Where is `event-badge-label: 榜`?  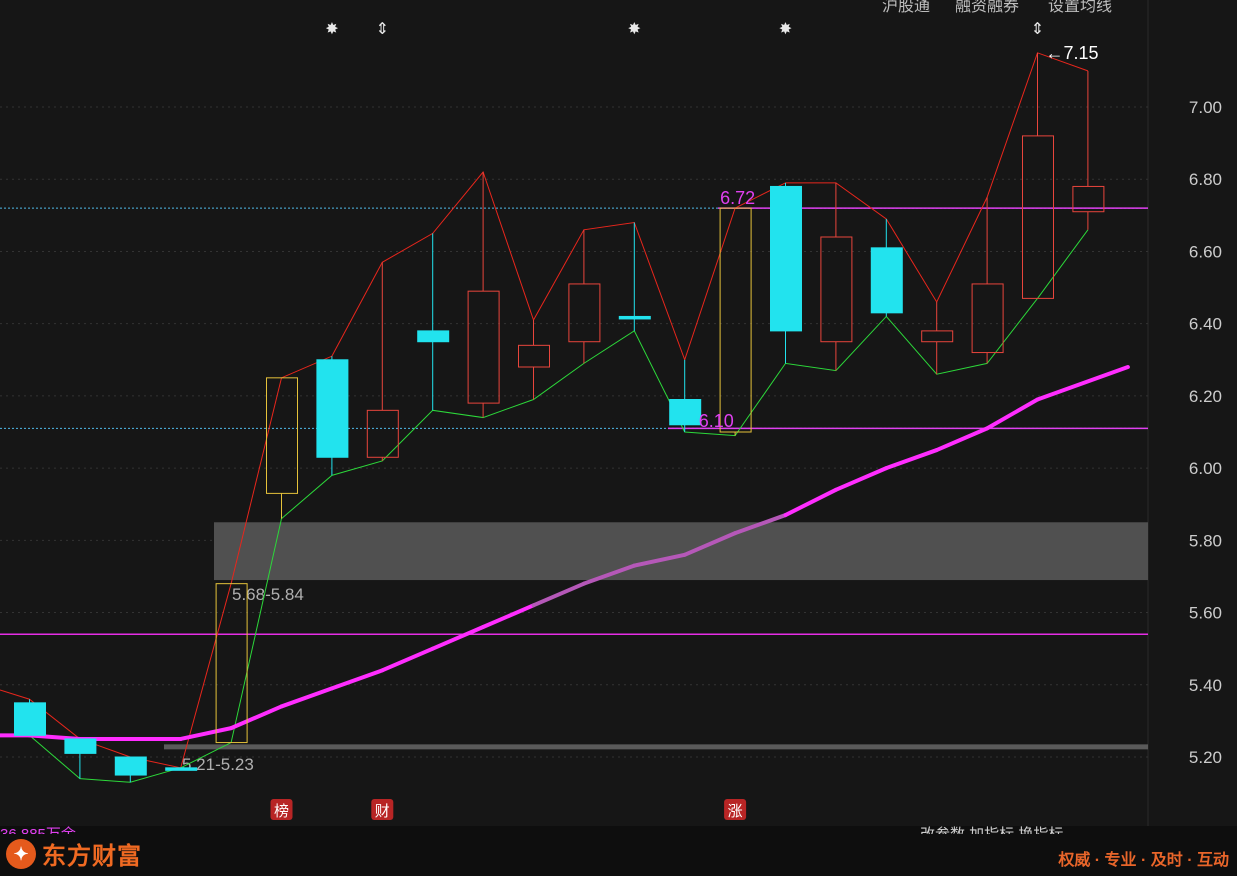 event-badge-label: 榜 is located at coordinates (281, 811).